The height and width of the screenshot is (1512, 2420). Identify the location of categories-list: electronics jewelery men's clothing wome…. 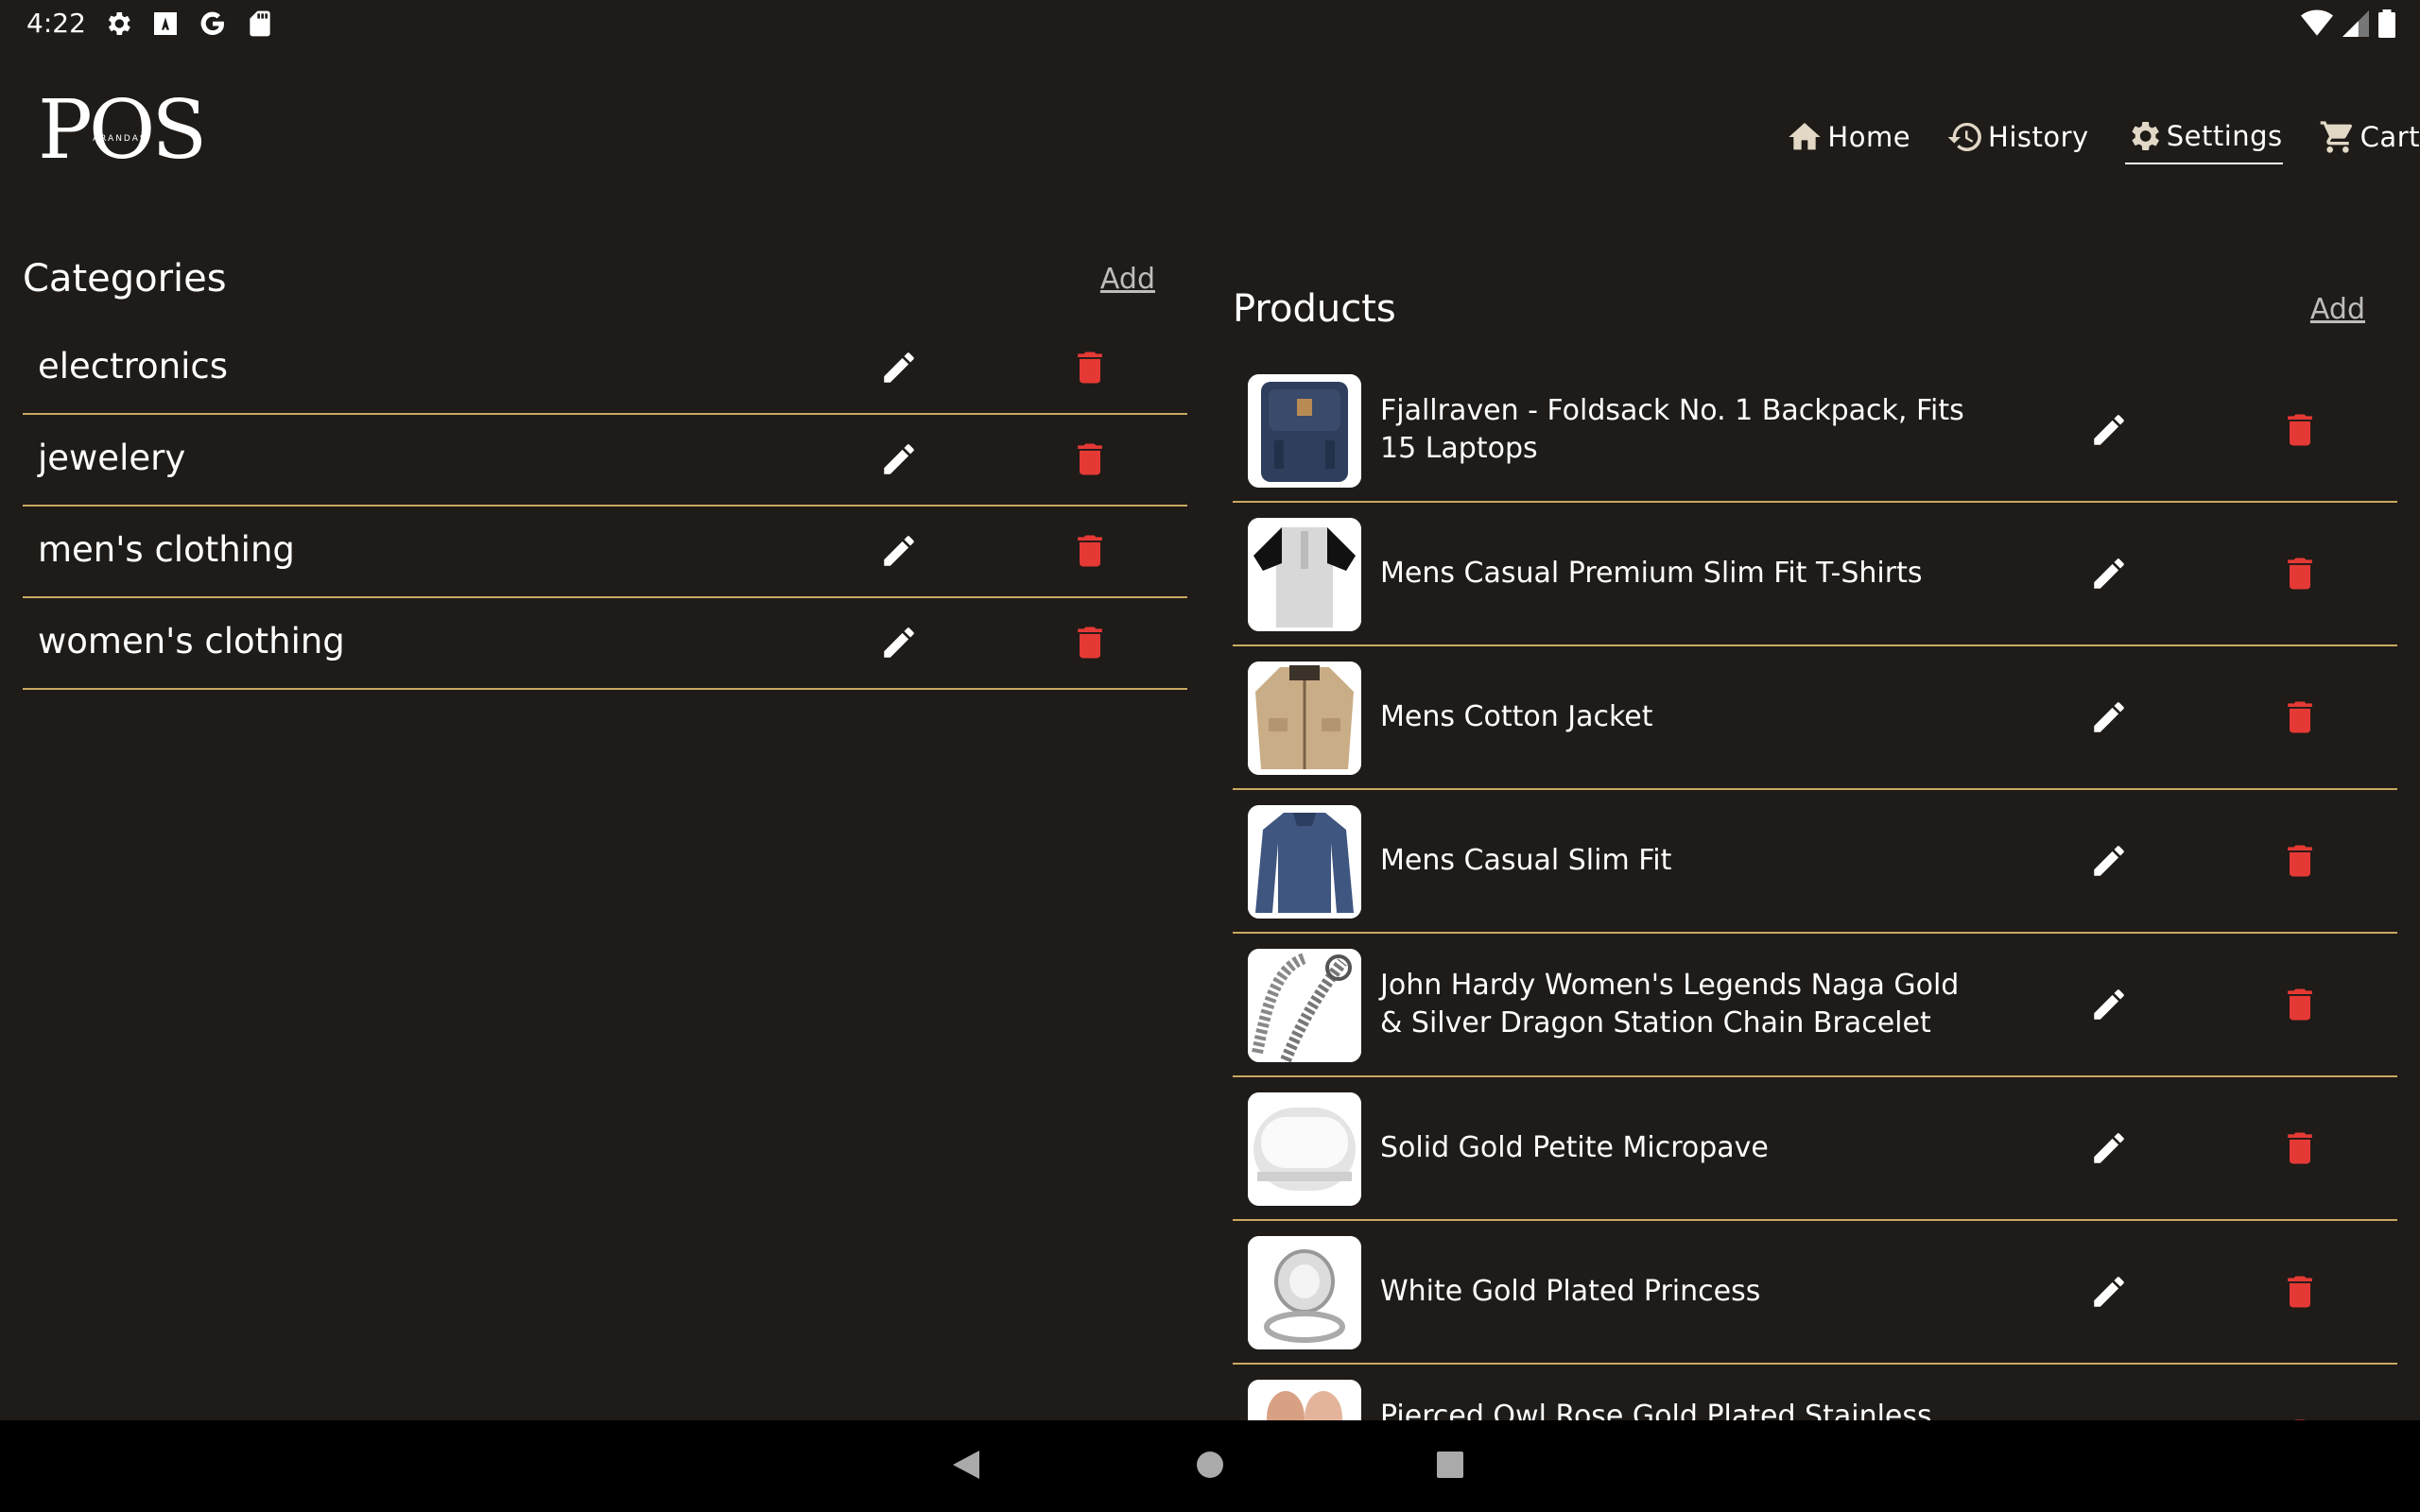
(605, 506).